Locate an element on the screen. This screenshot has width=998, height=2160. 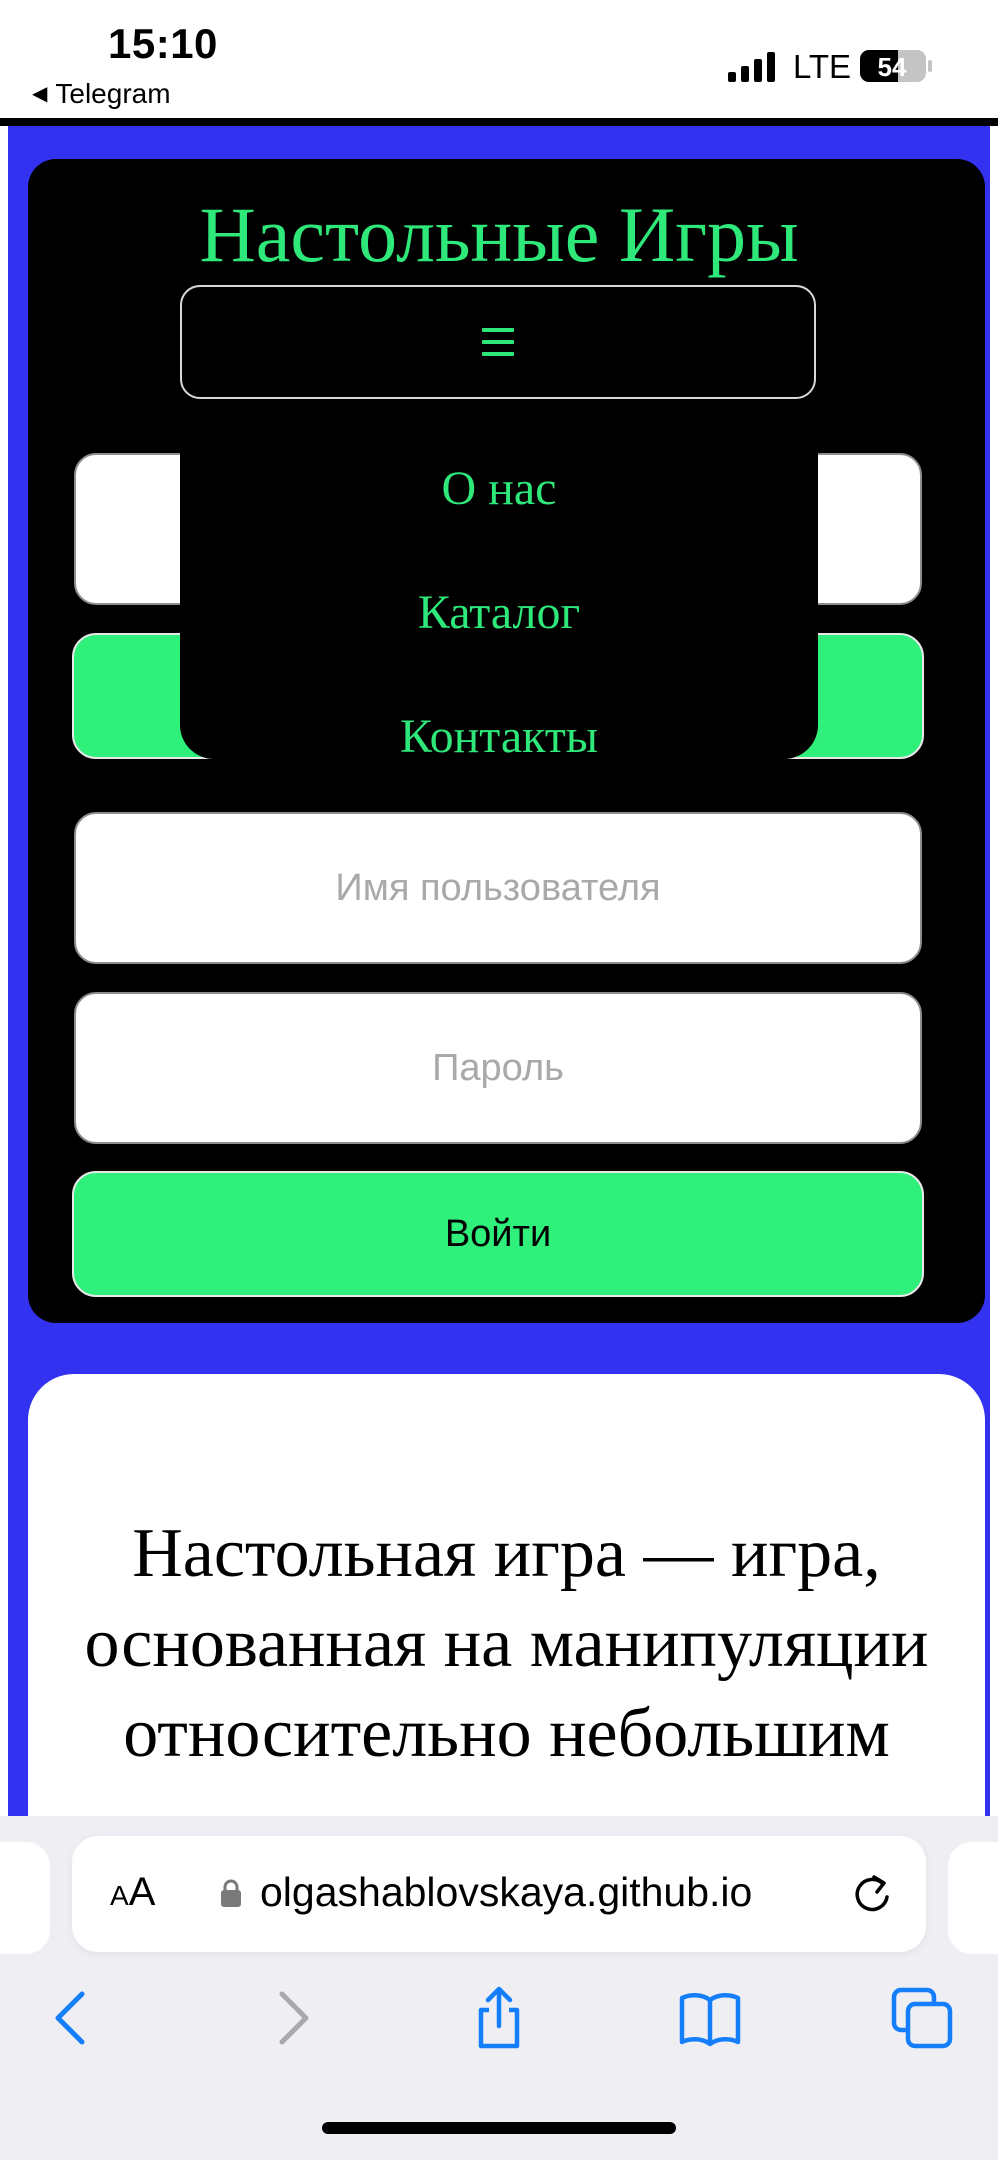
hamburger-menu-icon is located at coordinates (498, 342).